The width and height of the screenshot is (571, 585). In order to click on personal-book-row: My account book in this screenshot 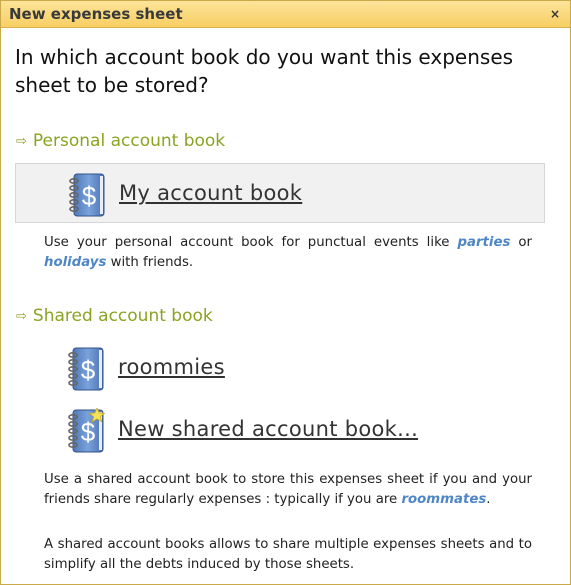, I will do `click(280, 193)`.